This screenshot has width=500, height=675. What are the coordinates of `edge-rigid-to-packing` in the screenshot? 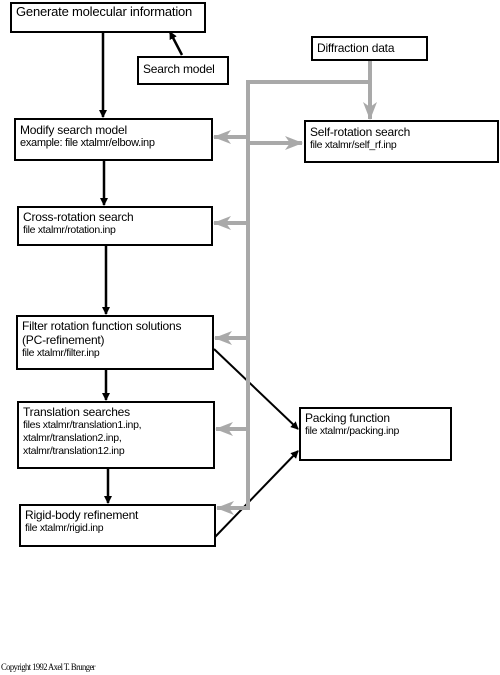 It's located at (256, 494).